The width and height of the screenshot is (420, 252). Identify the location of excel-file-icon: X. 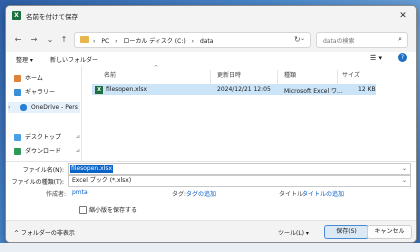
(99, 89).